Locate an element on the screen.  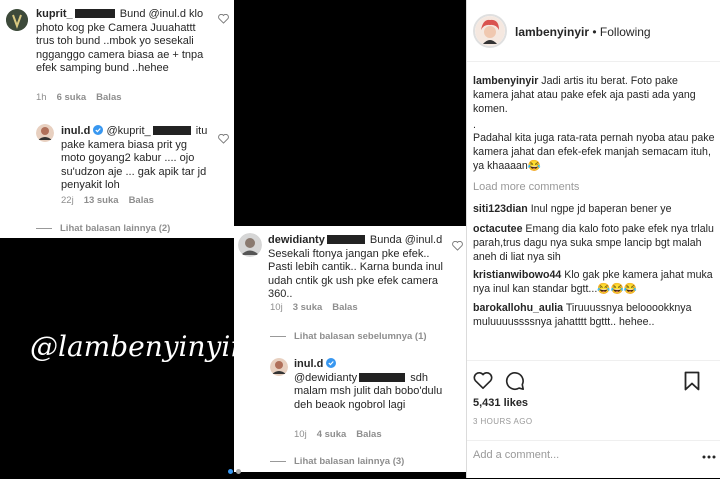
reply-meta: 10j 4 suka Balas is located at coordinates (343, 434).